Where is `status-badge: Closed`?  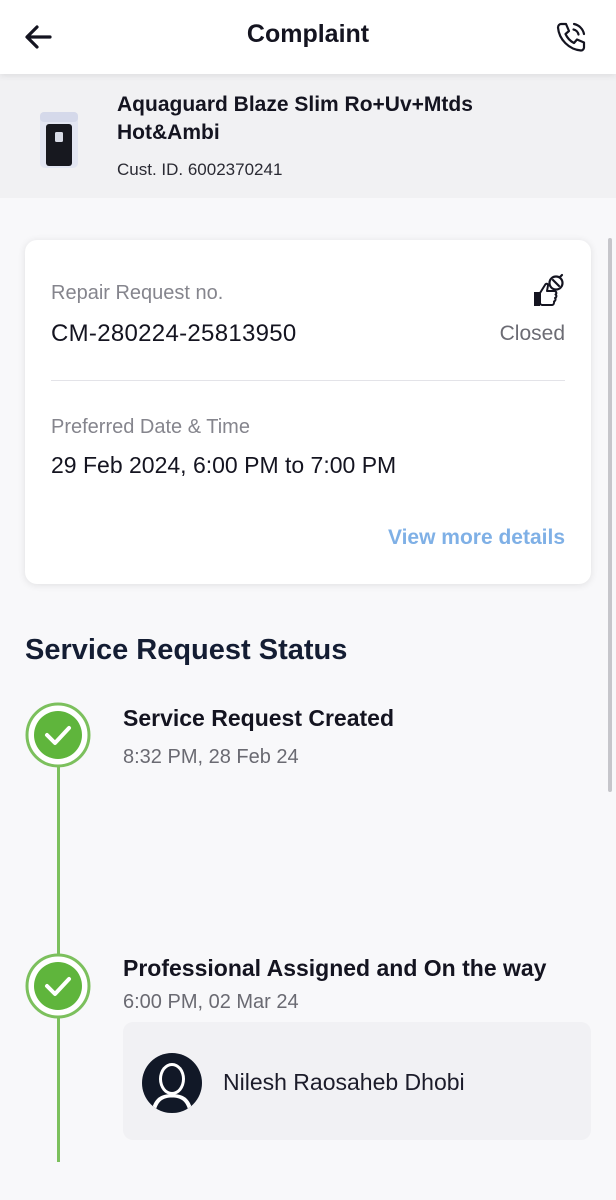 status-badge: Closed is located at coordinates (532, 333).